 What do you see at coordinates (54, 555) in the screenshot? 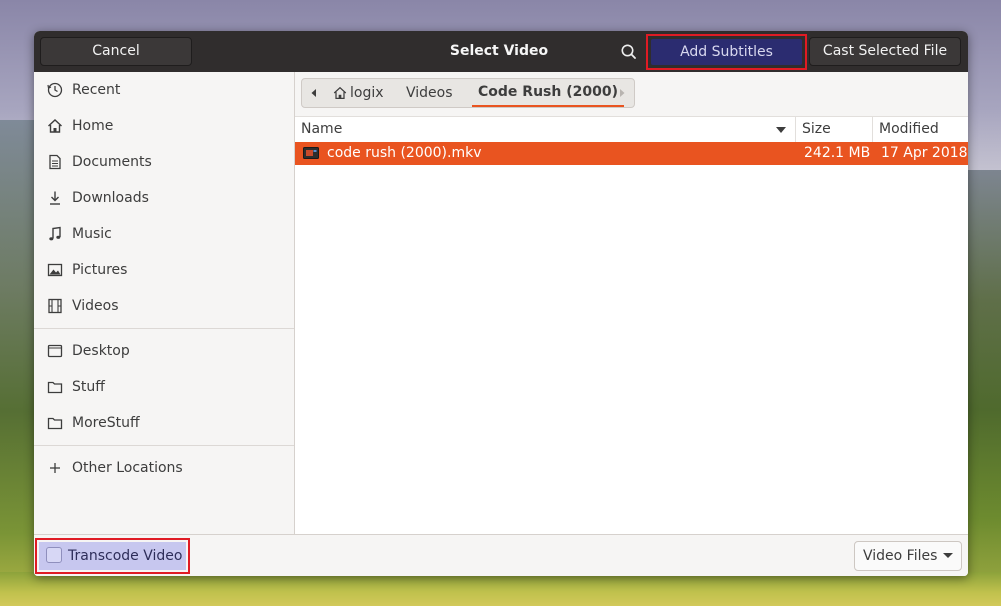
I see `checkbox` at bounding box center [54, 555].